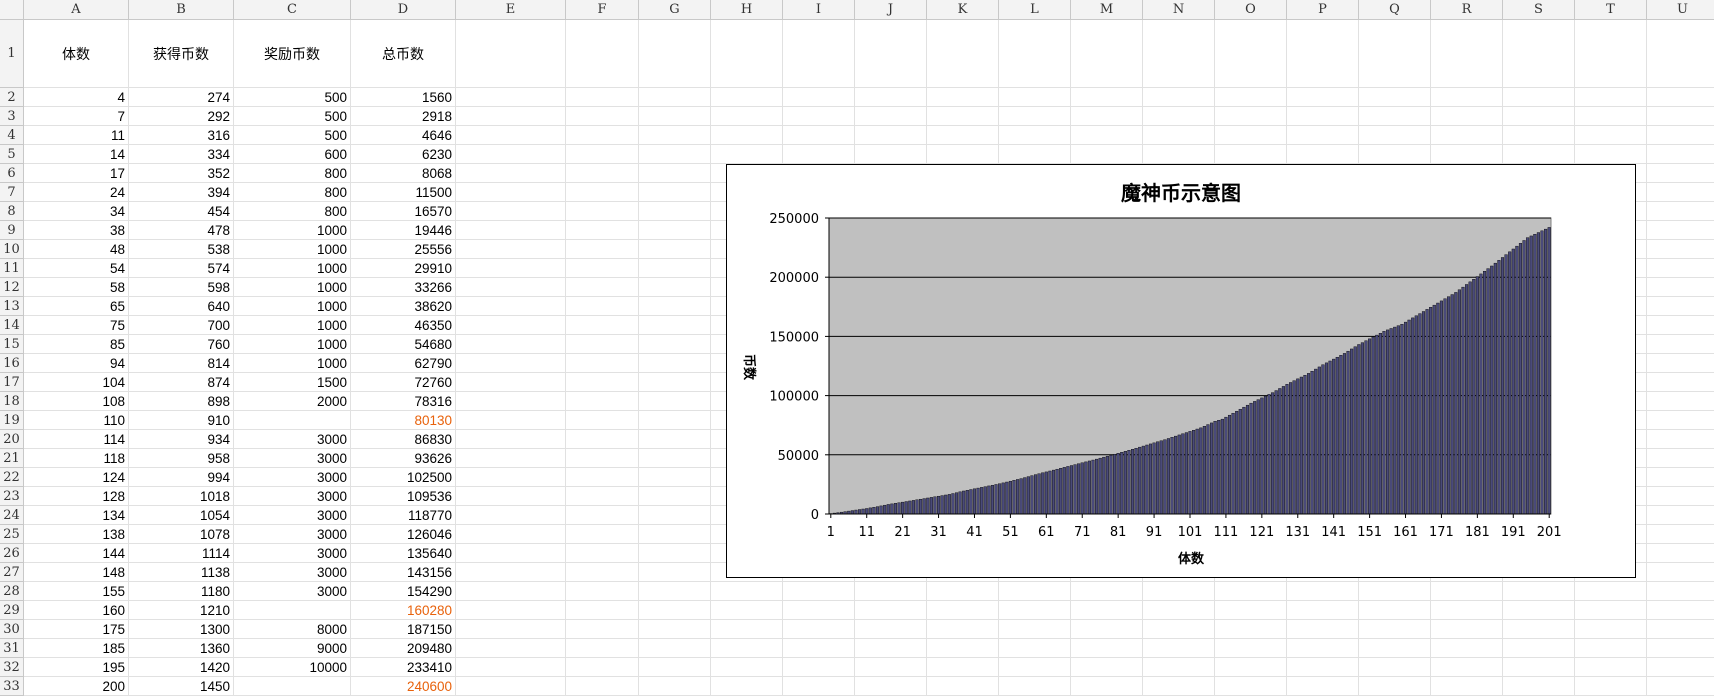  Describe the element at coordinates (76, 116) in the screenshot. I see `cell: 7` at that location.